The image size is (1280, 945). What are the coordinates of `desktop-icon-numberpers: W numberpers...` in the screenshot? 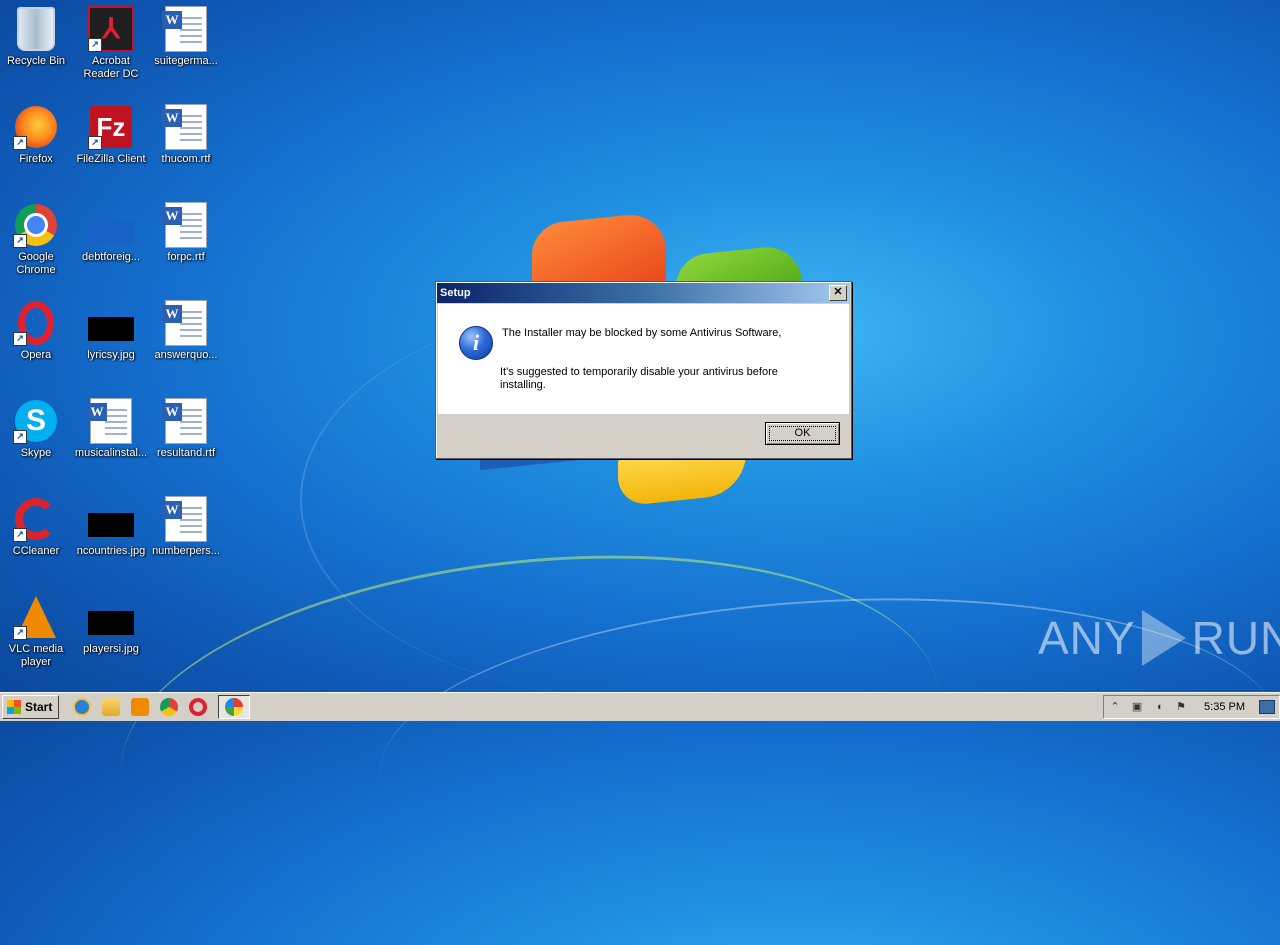 It's located at (186, 527).